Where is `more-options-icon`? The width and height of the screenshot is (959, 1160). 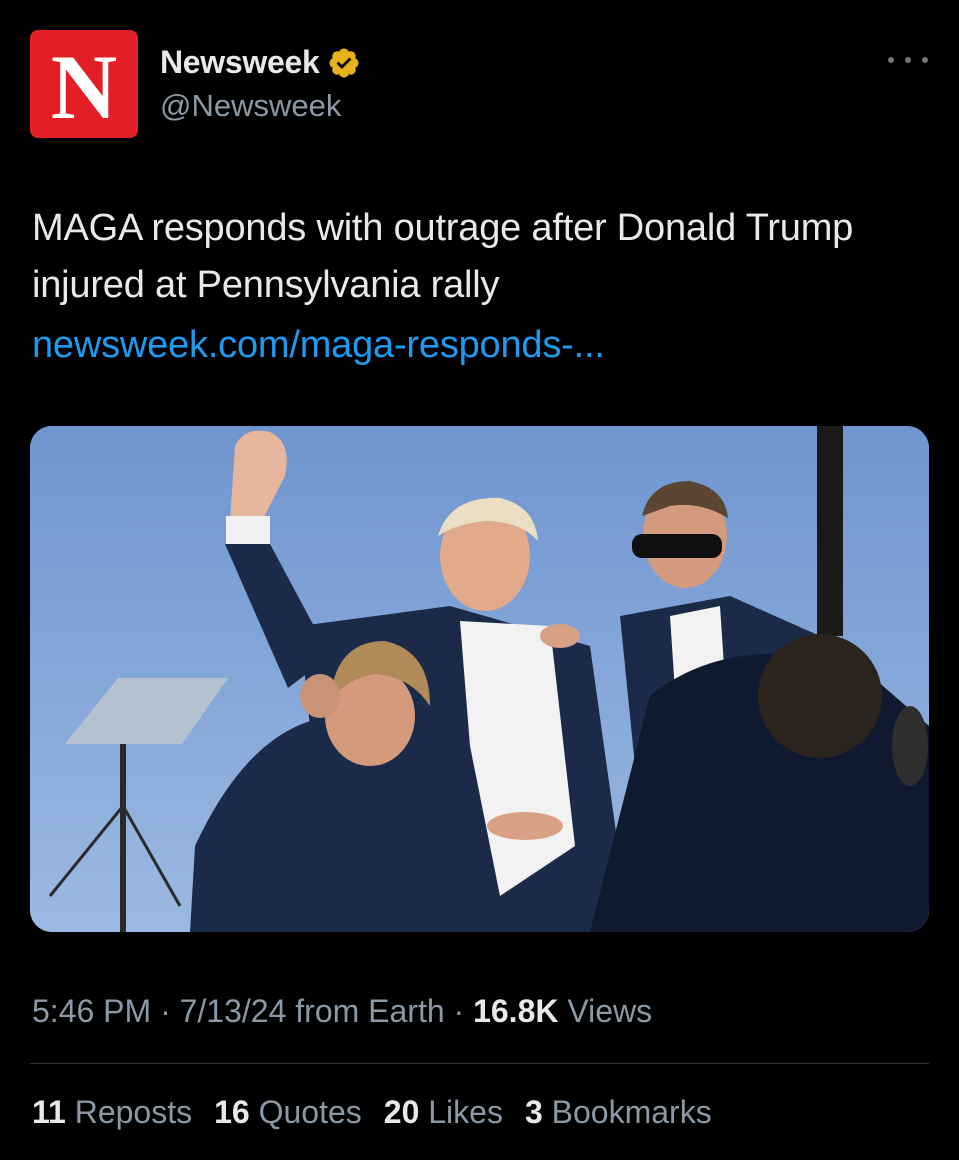 more-options-icon is located at coordinates (908, 60).